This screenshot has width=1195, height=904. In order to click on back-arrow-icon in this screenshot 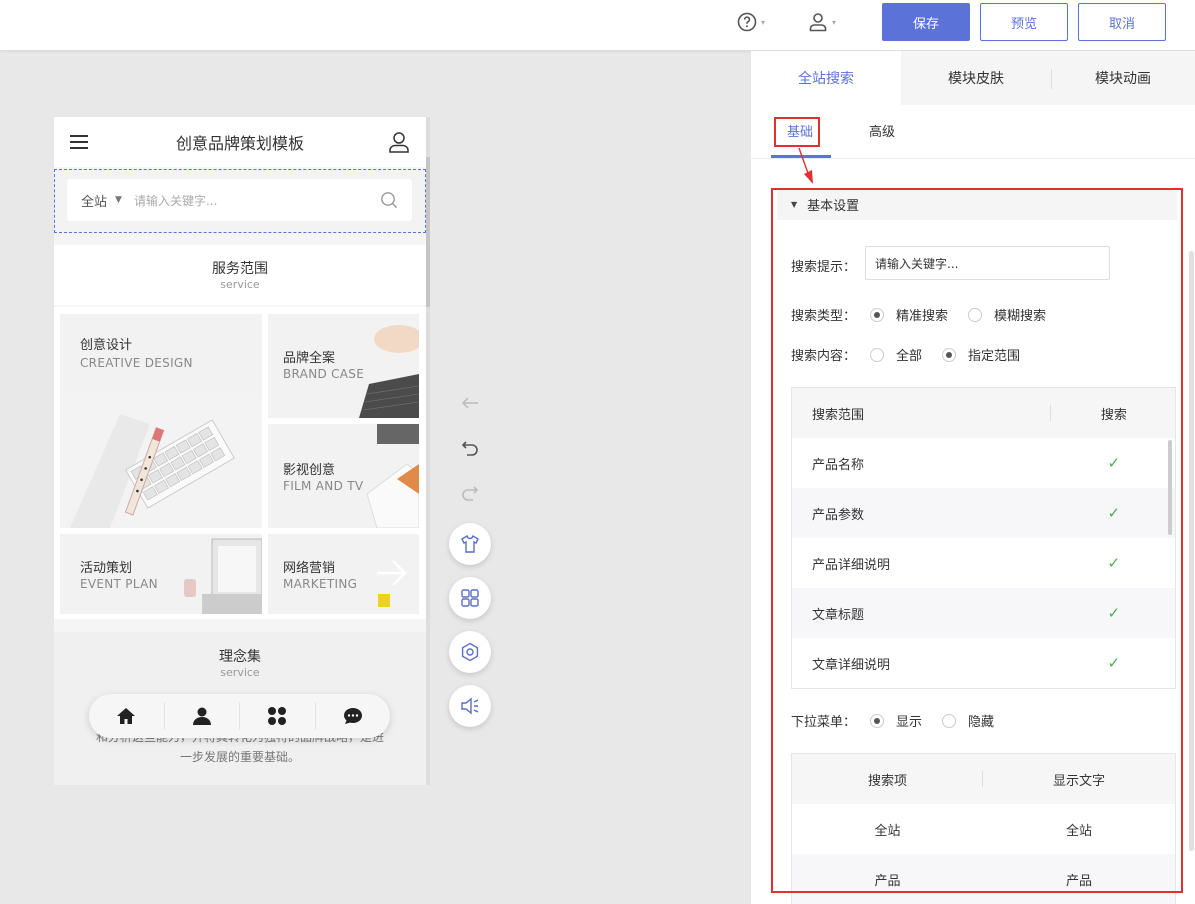, I will do `click(469, 403)`.